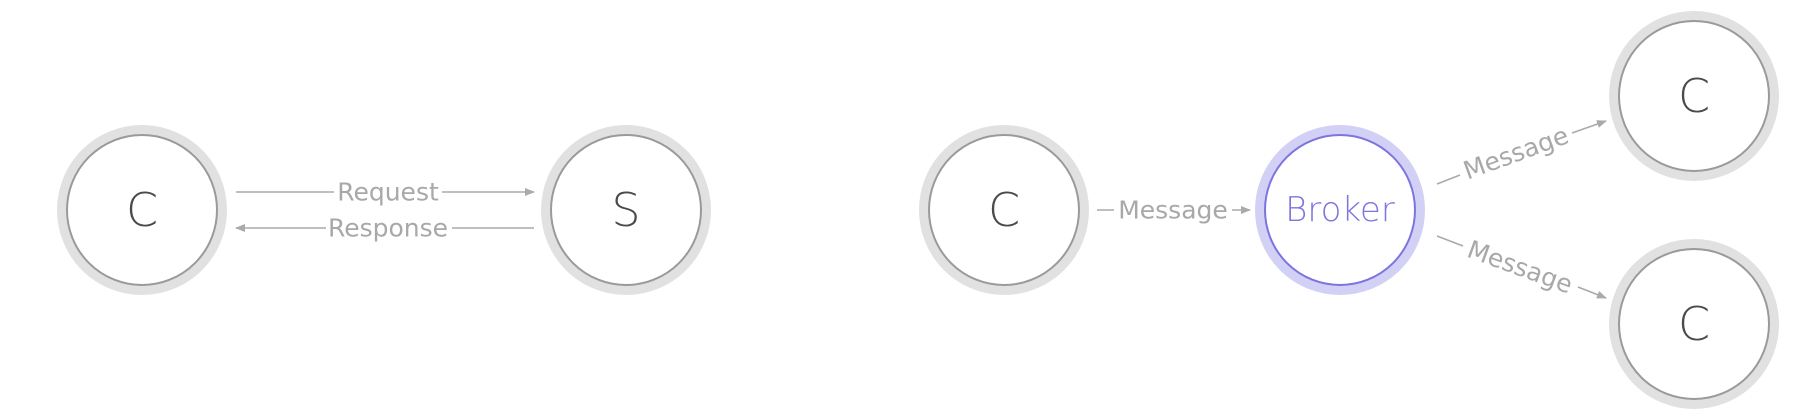 The height and width of the screenshot is (420, 1814). I want to click on client-node: C, so click(142, 210).